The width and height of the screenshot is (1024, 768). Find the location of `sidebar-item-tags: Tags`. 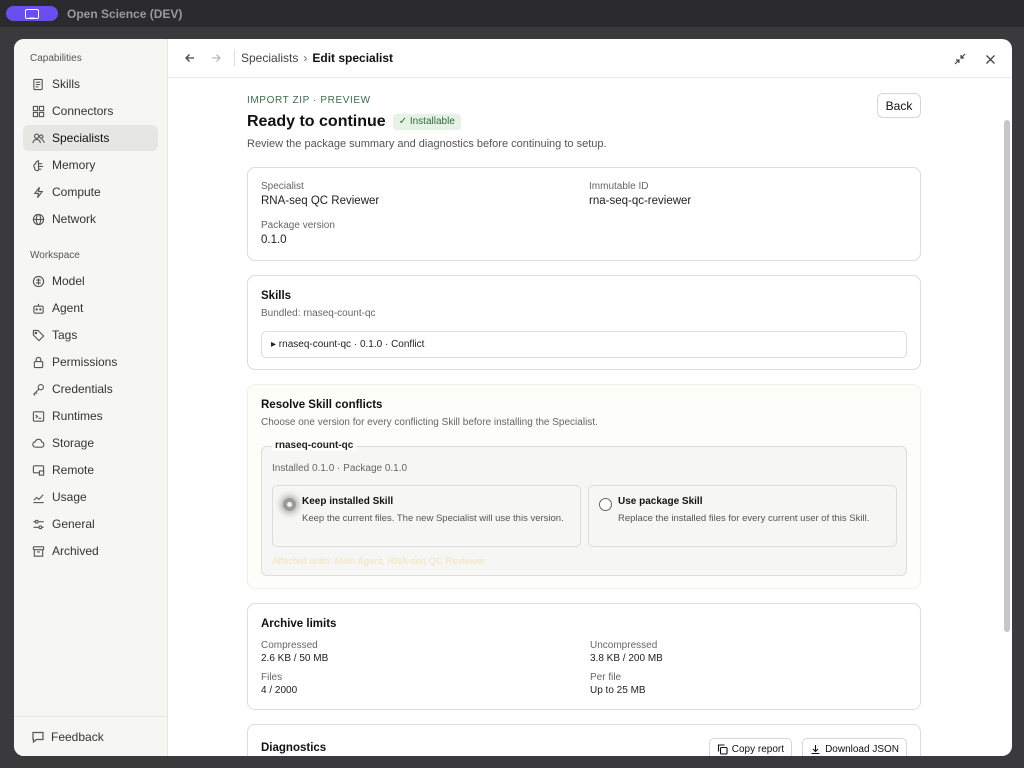

sidebar-item-tags: Tags is located at coordinates (90, 335).